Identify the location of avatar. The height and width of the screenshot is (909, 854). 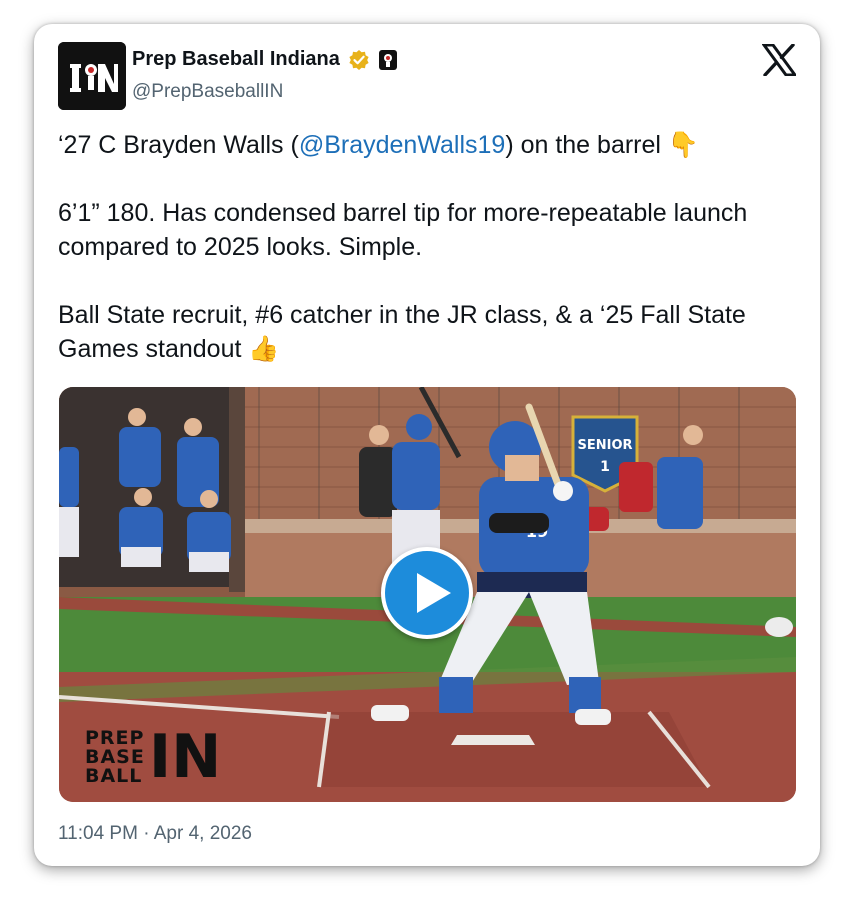
(92, 76).